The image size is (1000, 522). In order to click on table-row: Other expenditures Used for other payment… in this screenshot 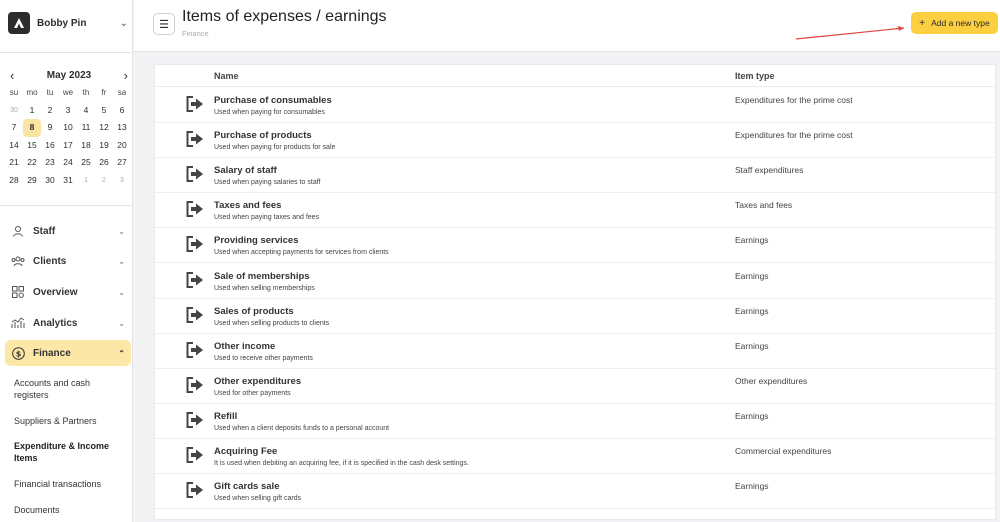, I will do `click(576, 386)`.